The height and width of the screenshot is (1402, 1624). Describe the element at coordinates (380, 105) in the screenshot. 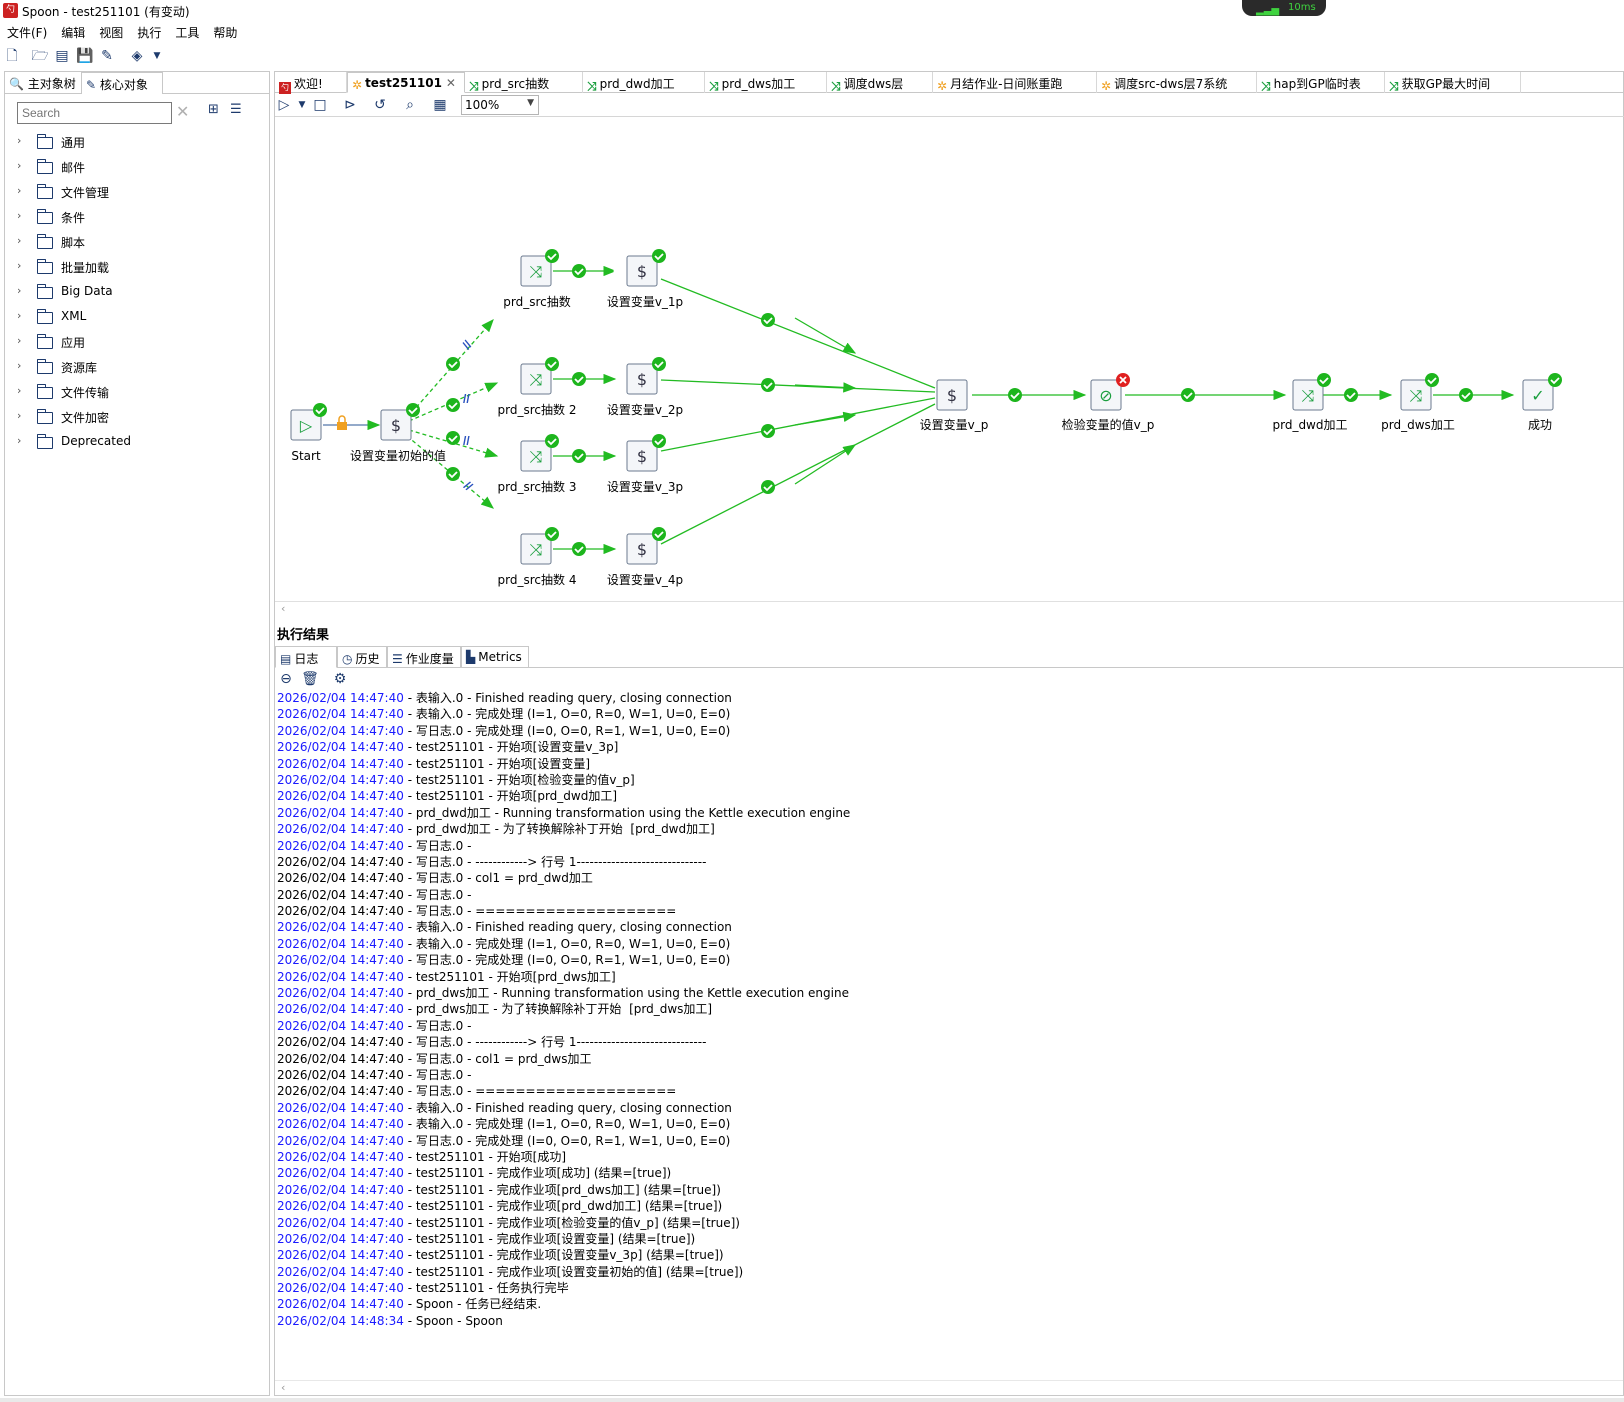

I see `replay-icon: ↺` at that location.